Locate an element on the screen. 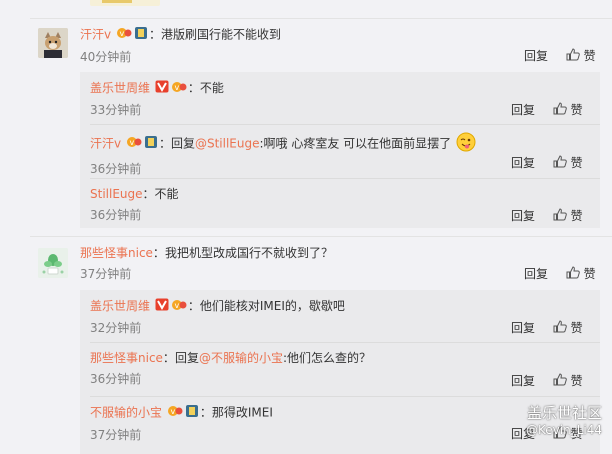  reply-username: 不服输的小宝 is located at coordinates (126, 413).